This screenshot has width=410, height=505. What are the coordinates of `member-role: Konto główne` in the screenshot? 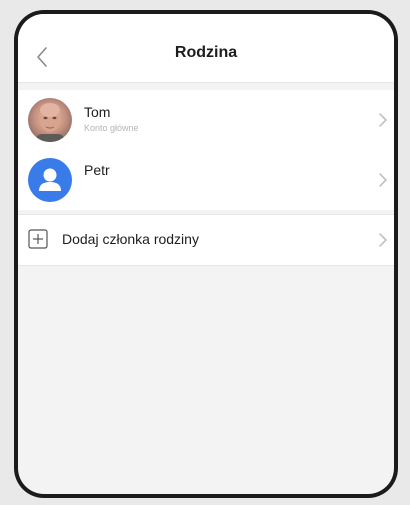 It's located at (111, 128).